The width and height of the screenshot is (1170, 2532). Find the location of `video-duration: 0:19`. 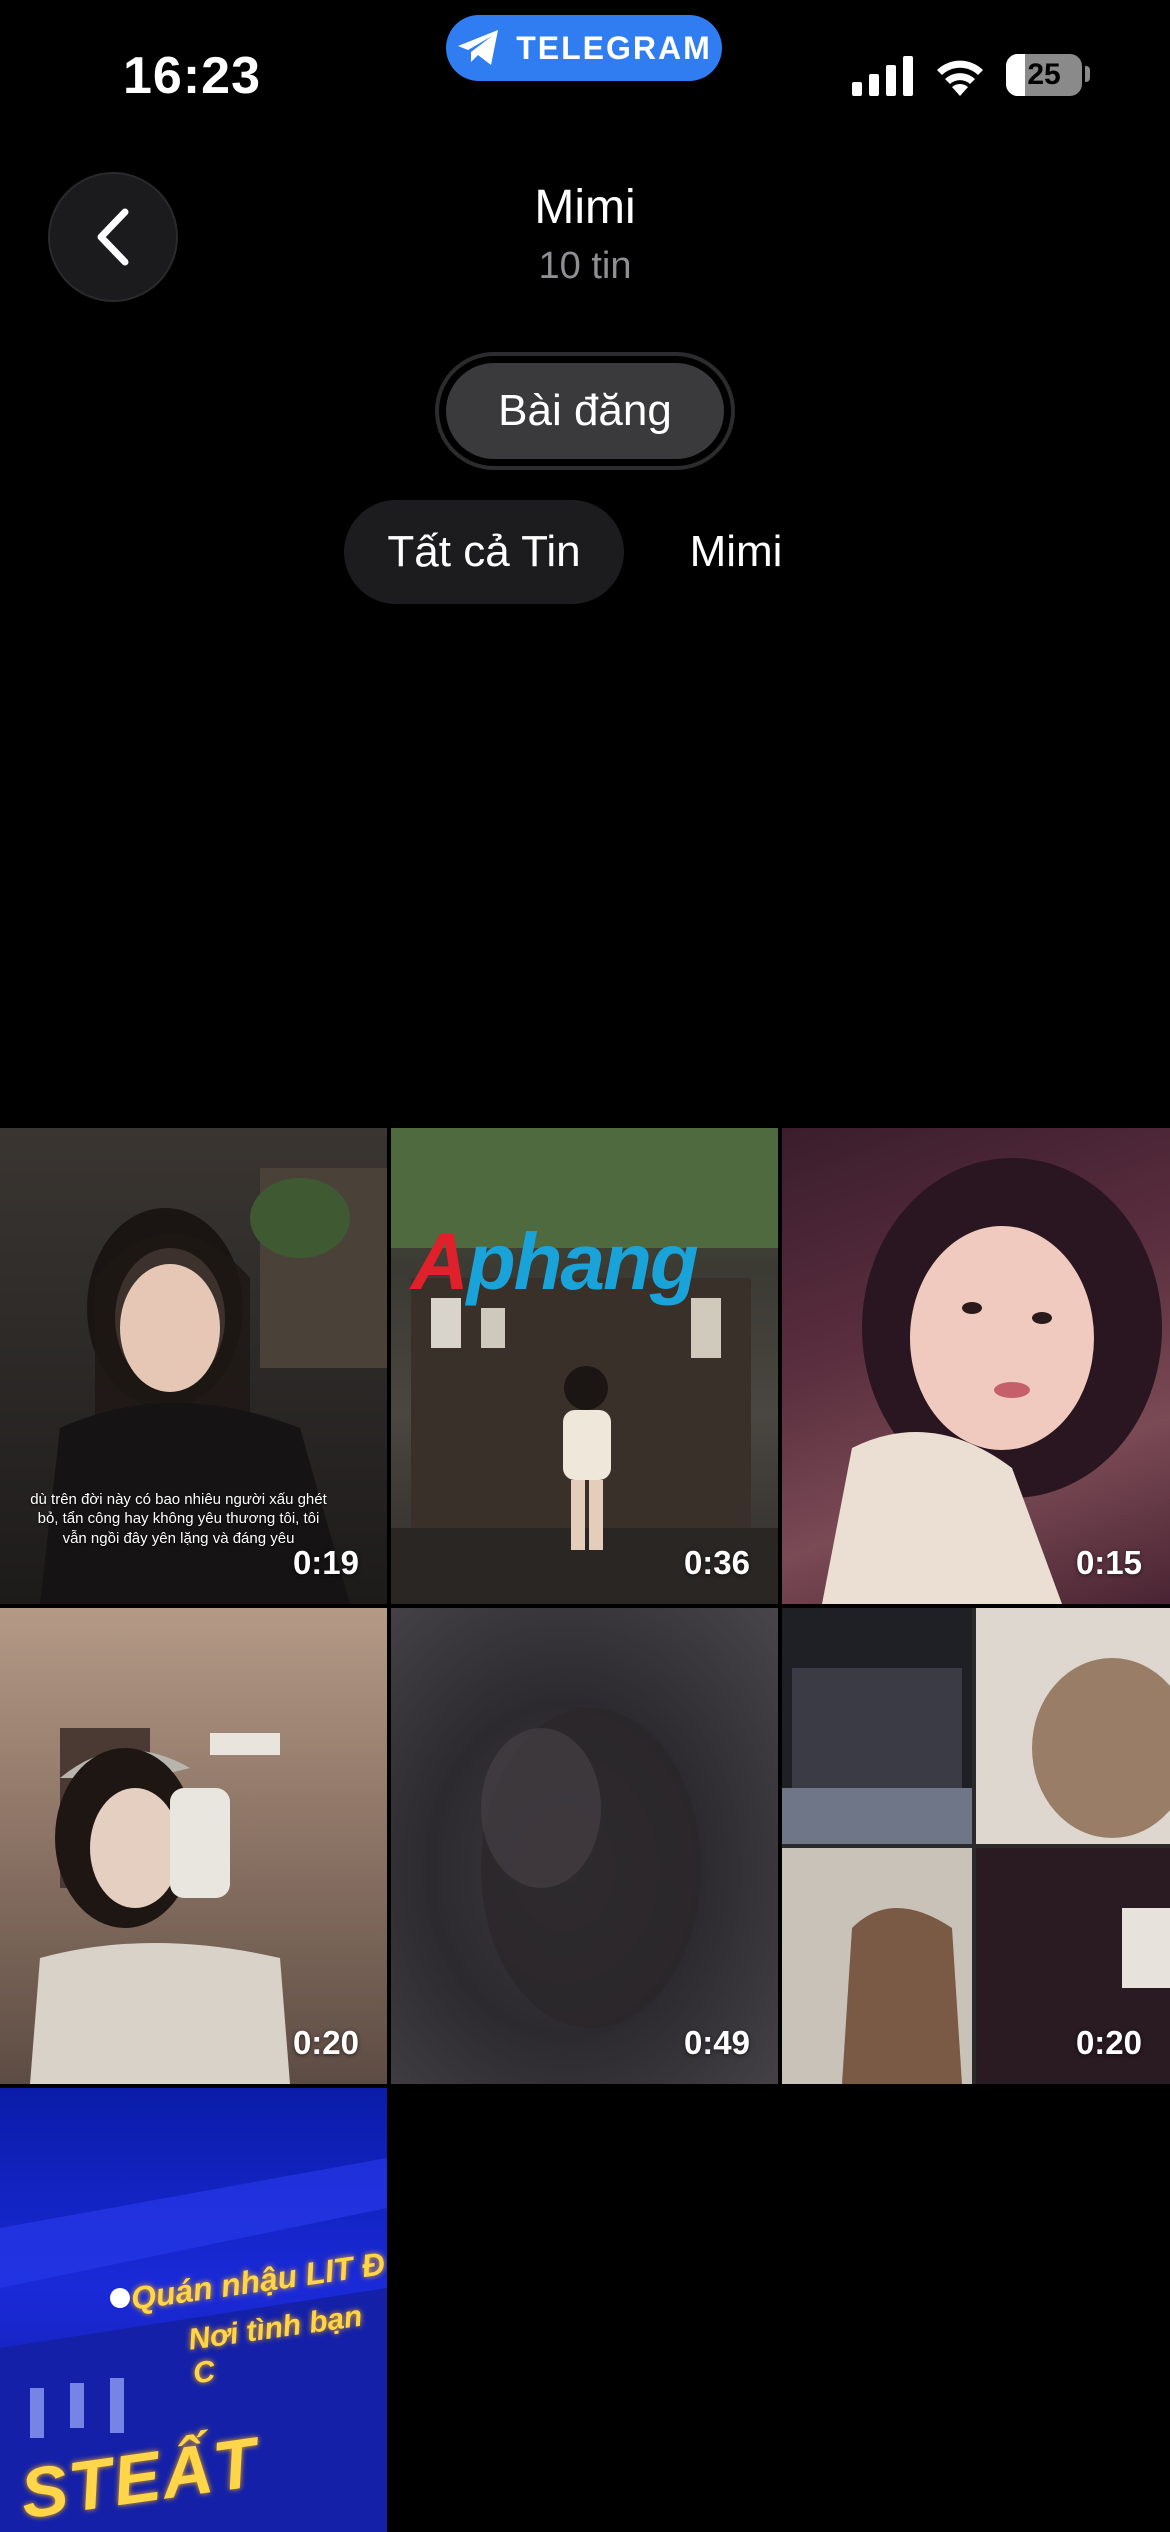

video-duration: 0:19 is located at coordinates (325, 1562).